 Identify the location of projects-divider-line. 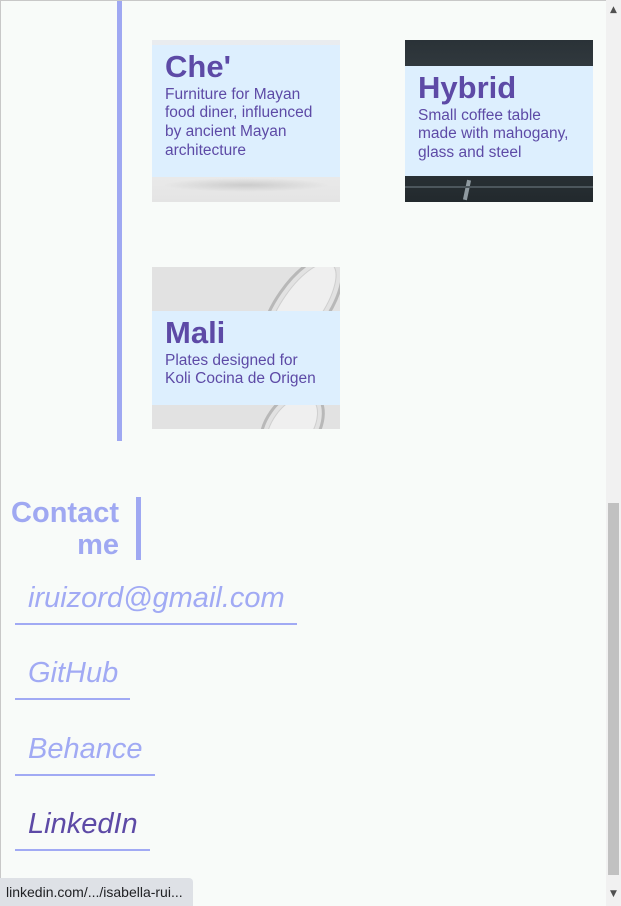
(119, 221).